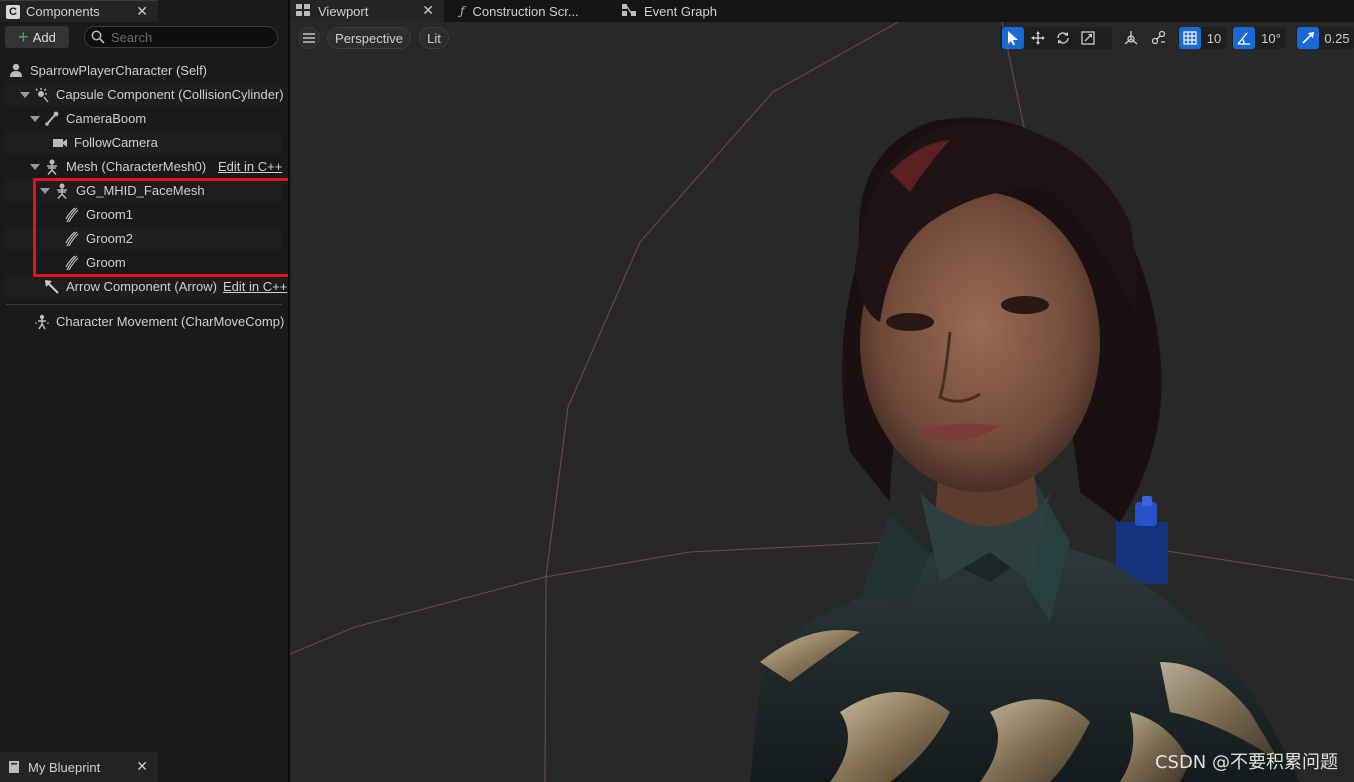 The height and width of the screenshot is (782, 1354). I want to click on tree-item-cameraboom: CameraBoom, so click(143, 118).